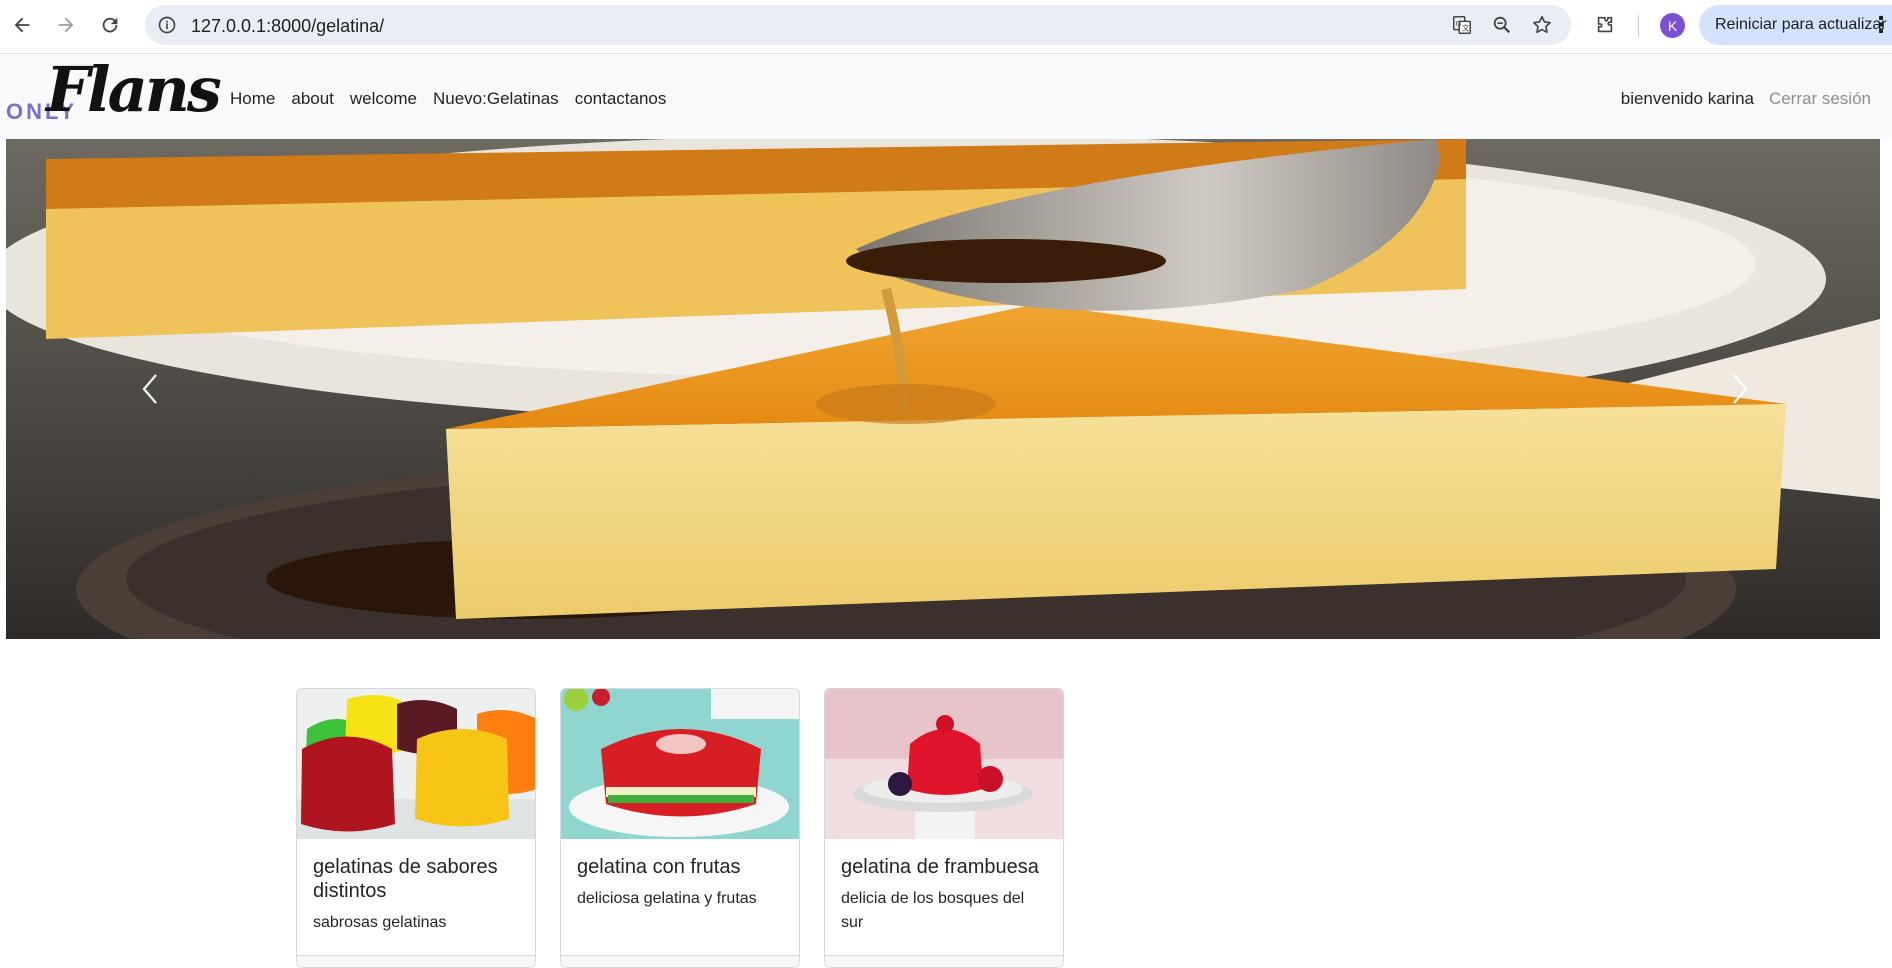 This screenshot has width=1892, height=968. What do you see at coordinates (1687, 98) in the screenshot?
I see `user-greeting: bienvenido karina` at bounding box center [1687, 98].